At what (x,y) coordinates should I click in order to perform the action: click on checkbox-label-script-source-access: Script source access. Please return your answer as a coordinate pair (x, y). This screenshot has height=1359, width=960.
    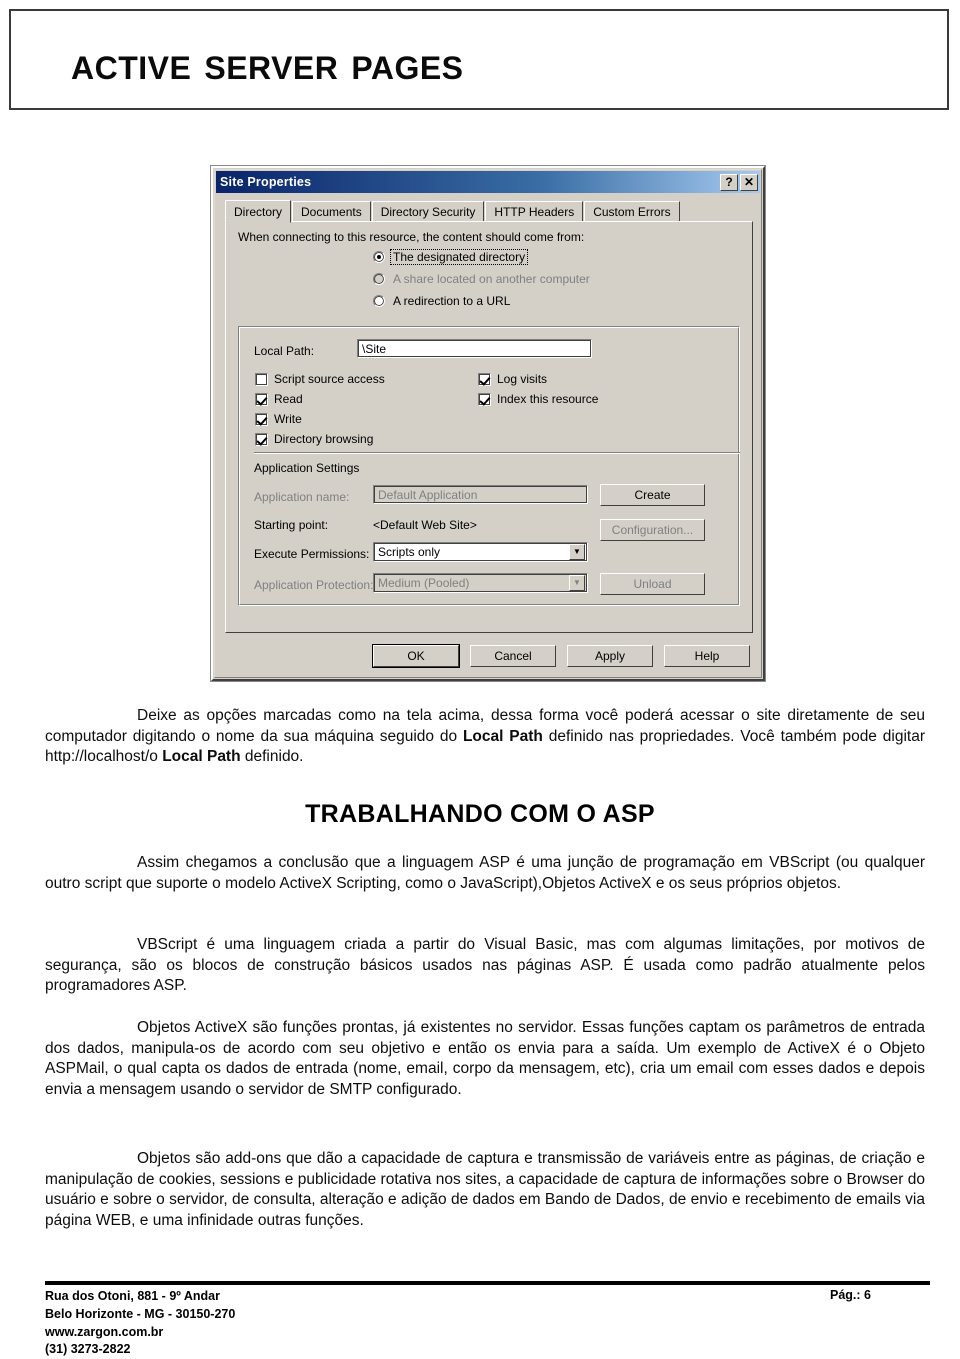
    Looking at the image, I should click on (329, 379).